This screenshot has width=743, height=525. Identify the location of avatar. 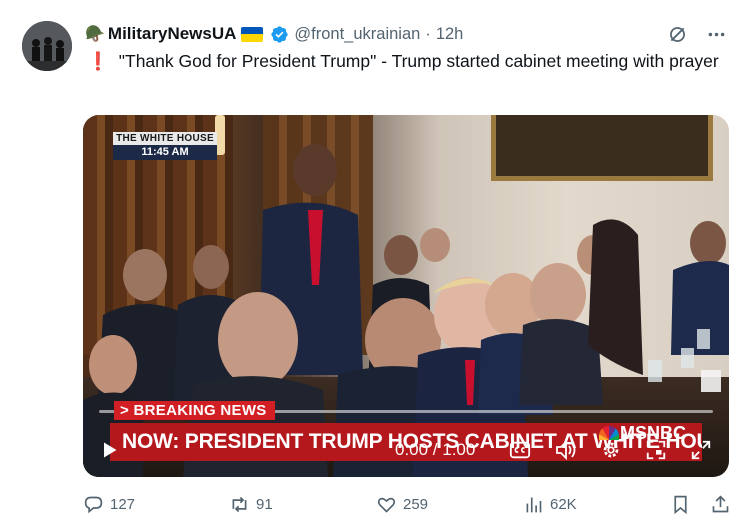
(47, 46).